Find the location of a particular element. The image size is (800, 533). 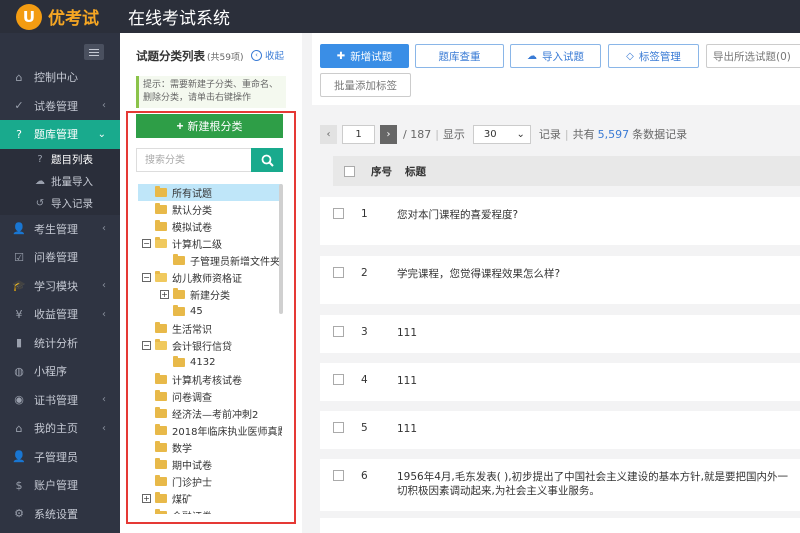

tree-node-label: 计算机二级 is located at coordinates (197, 245).